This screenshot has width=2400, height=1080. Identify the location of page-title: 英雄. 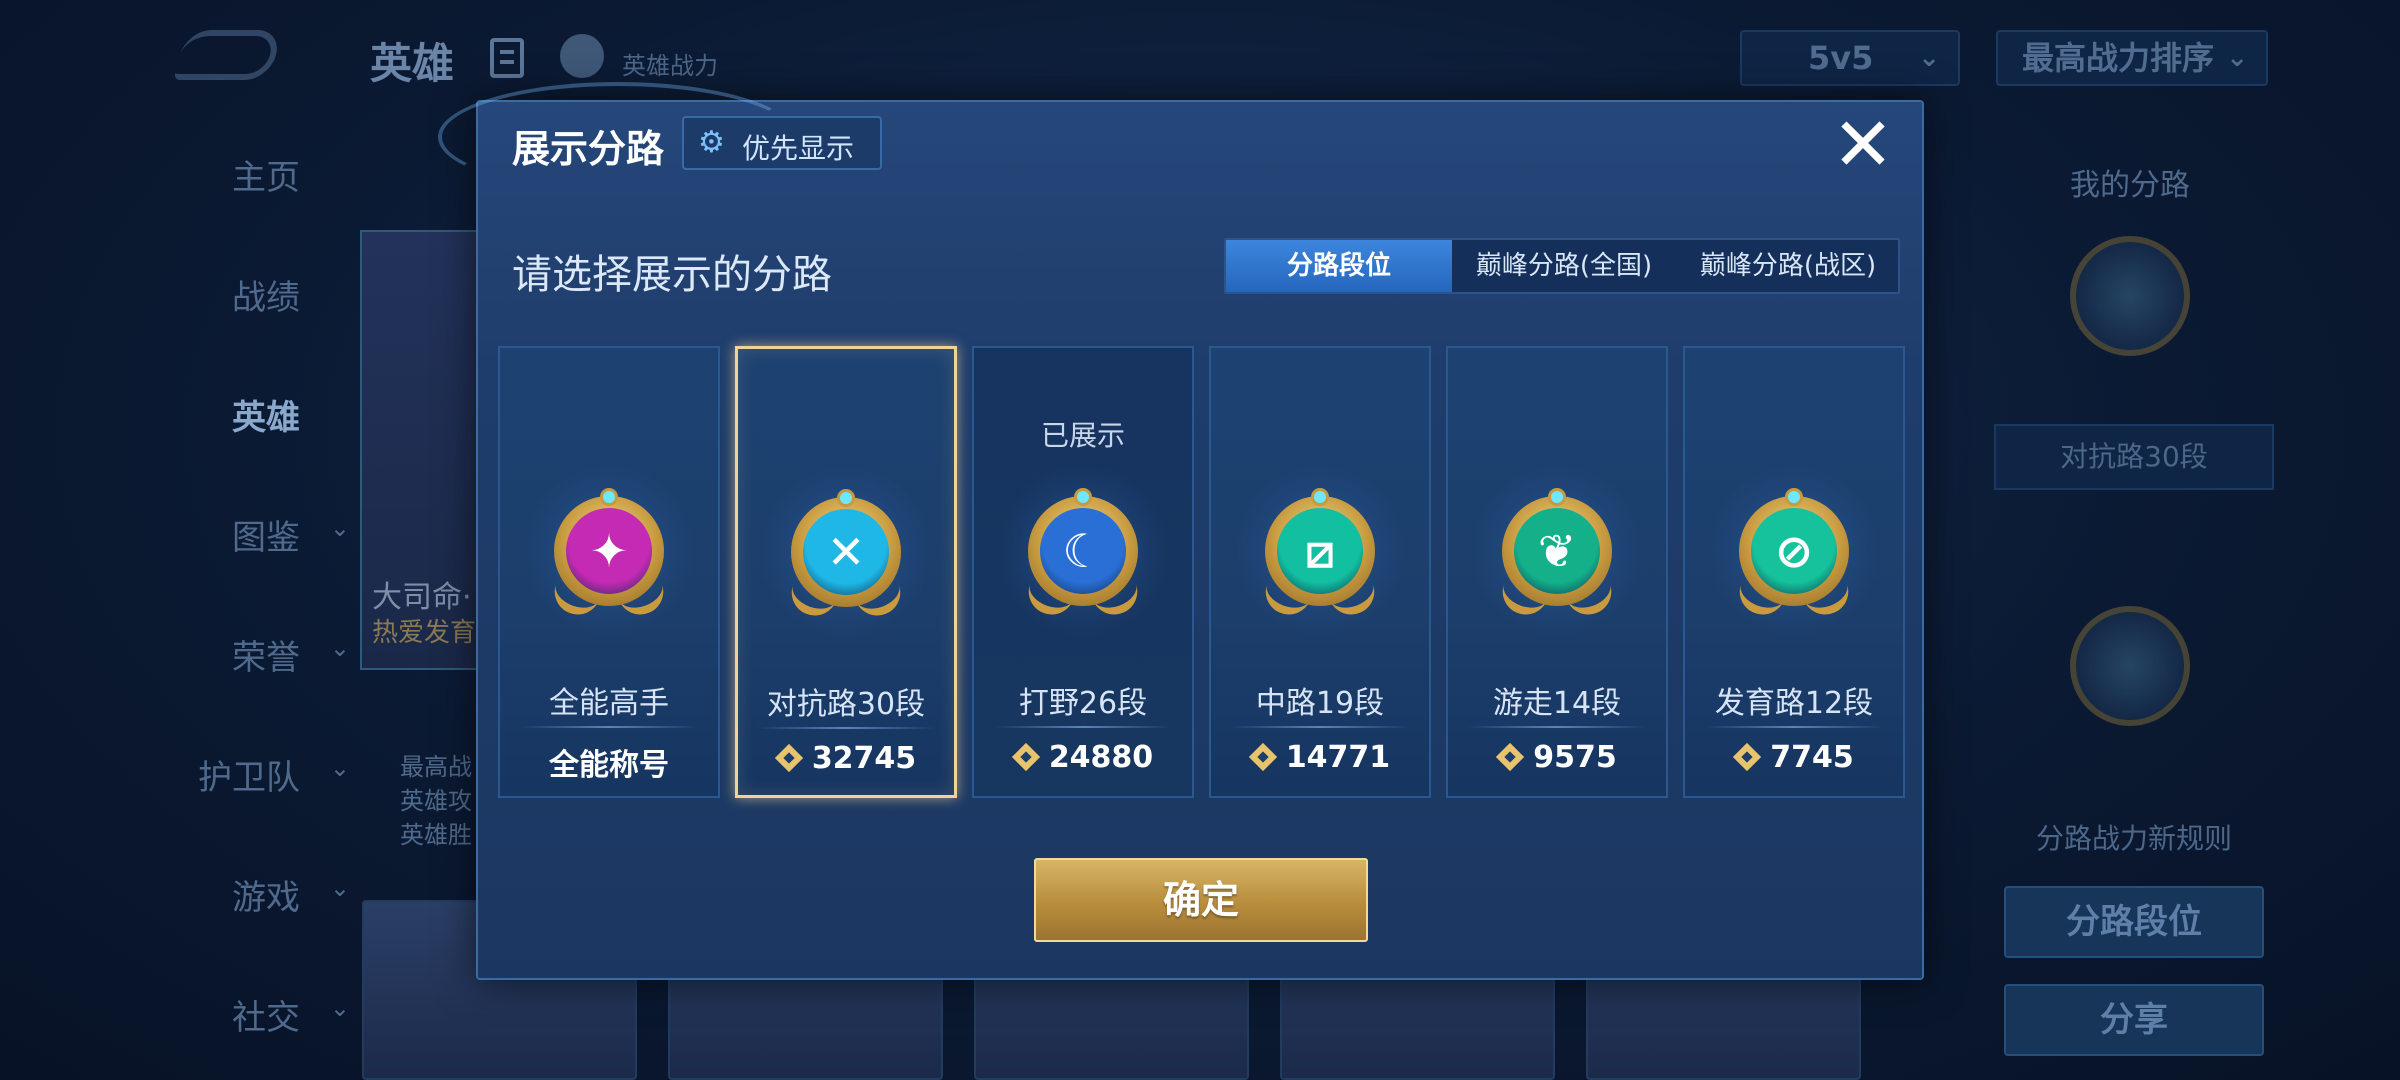
(412, 63).